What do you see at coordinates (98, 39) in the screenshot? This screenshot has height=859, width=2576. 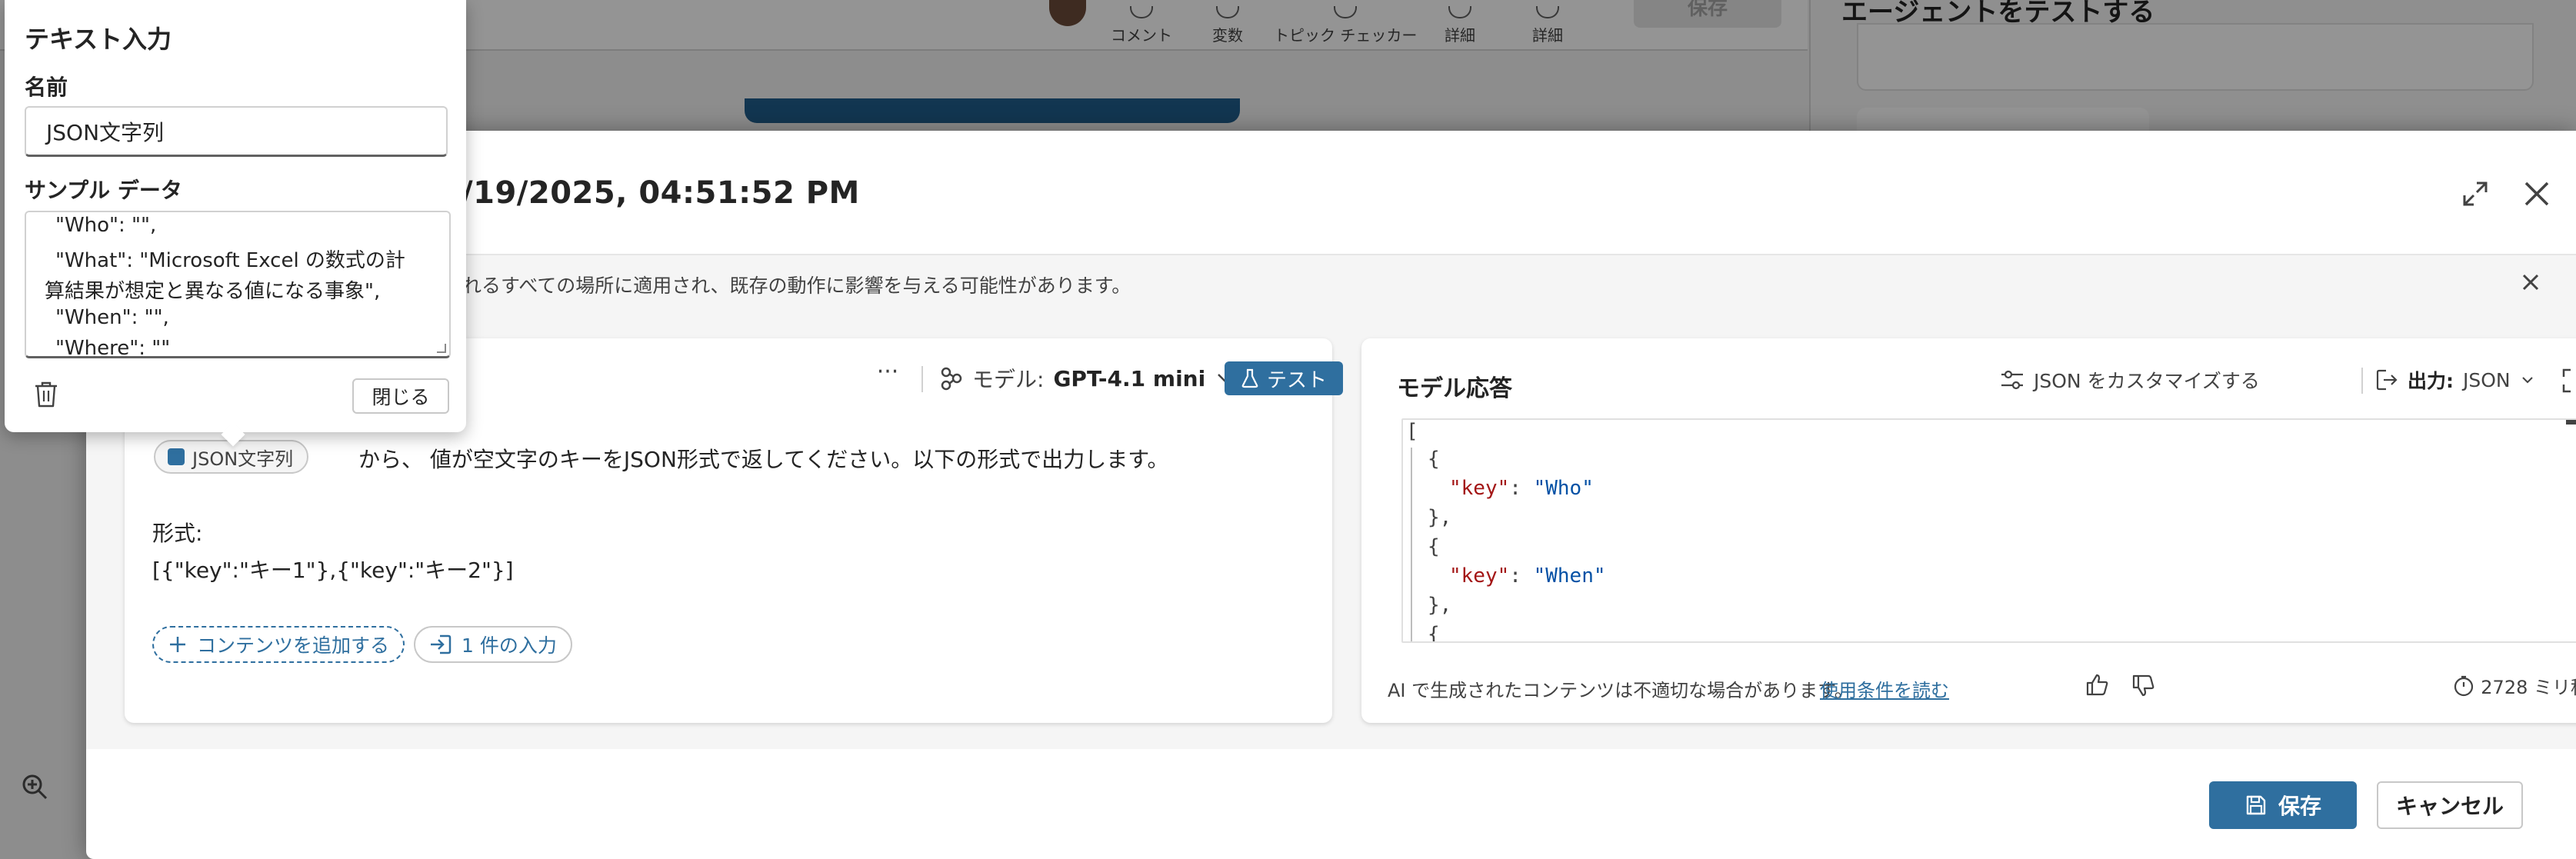 I see `popover-title: テキスト入力` at bounding box center [98, 39].